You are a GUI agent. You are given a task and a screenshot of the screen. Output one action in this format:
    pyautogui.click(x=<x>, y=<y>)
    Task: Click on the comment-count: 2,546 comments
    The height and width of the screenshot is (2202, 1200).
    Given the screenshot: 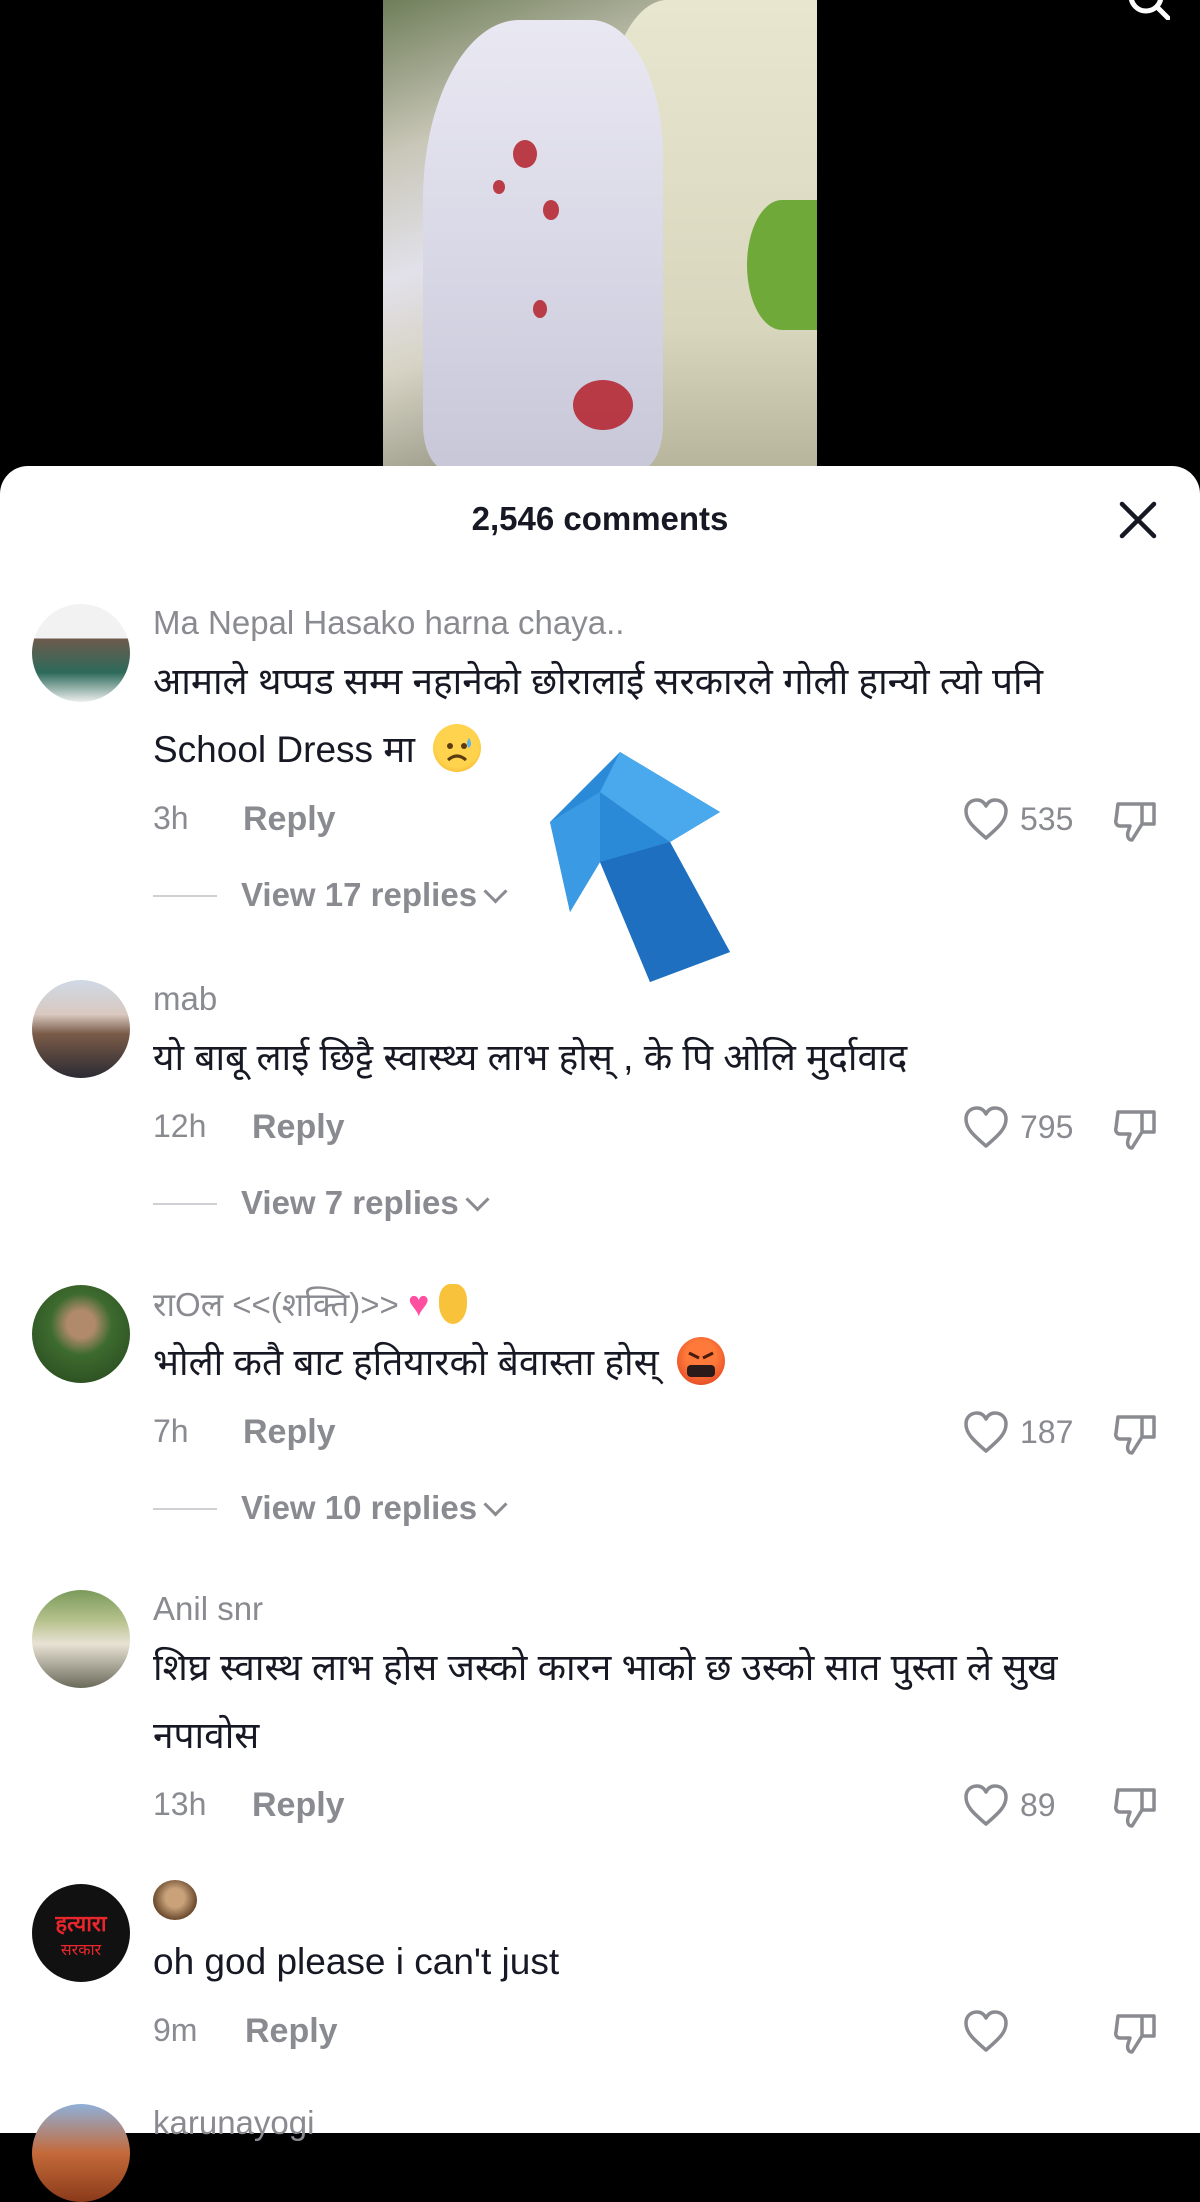 What is the action you would take?
    pyautogui.click(x=600, y=518)
    